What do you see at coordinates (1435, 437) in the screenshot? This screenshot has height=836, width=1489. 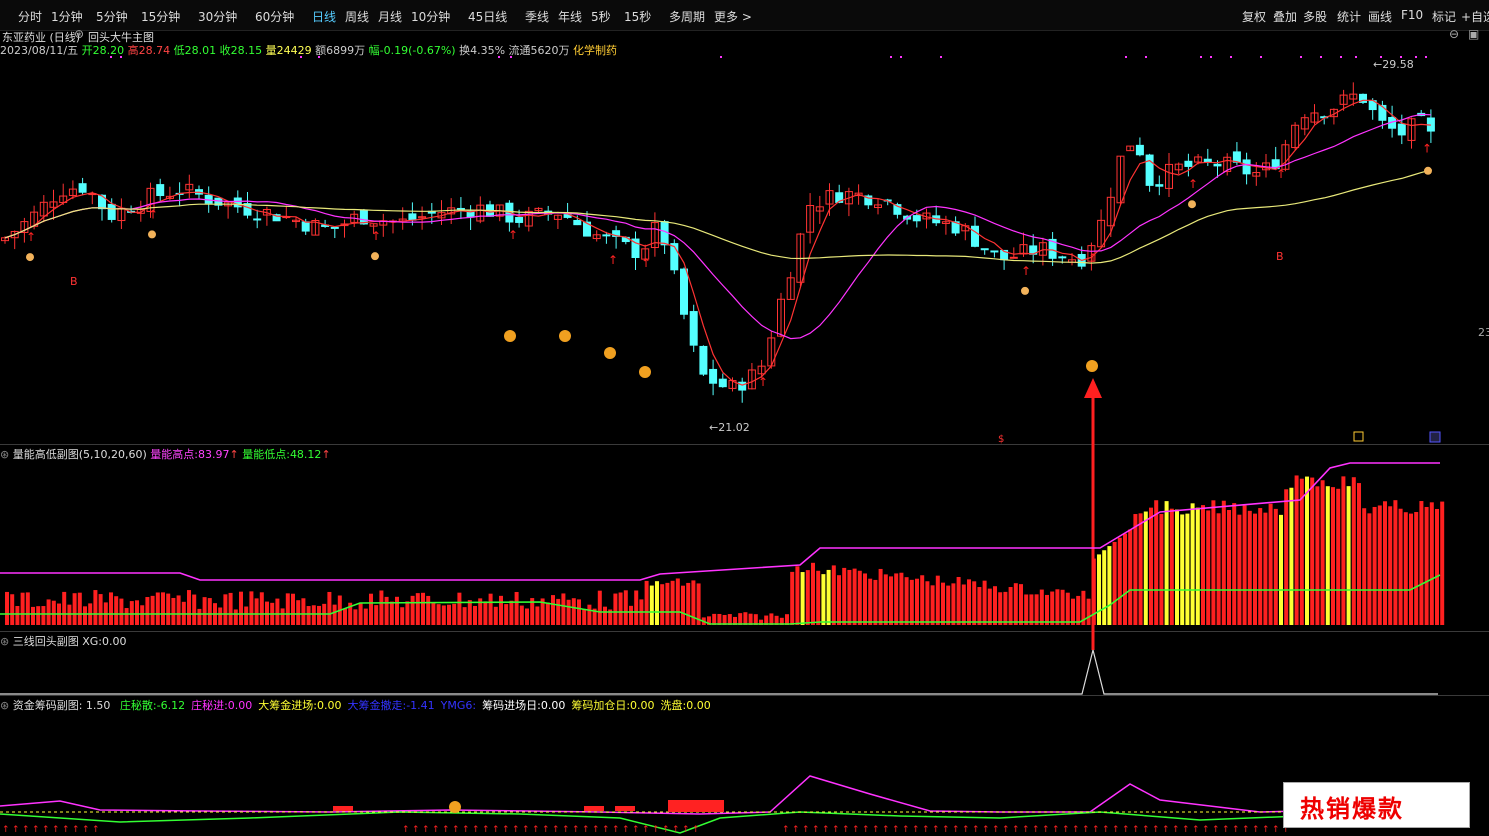 I see `finance-icon` at bounding box center [1435, 437].